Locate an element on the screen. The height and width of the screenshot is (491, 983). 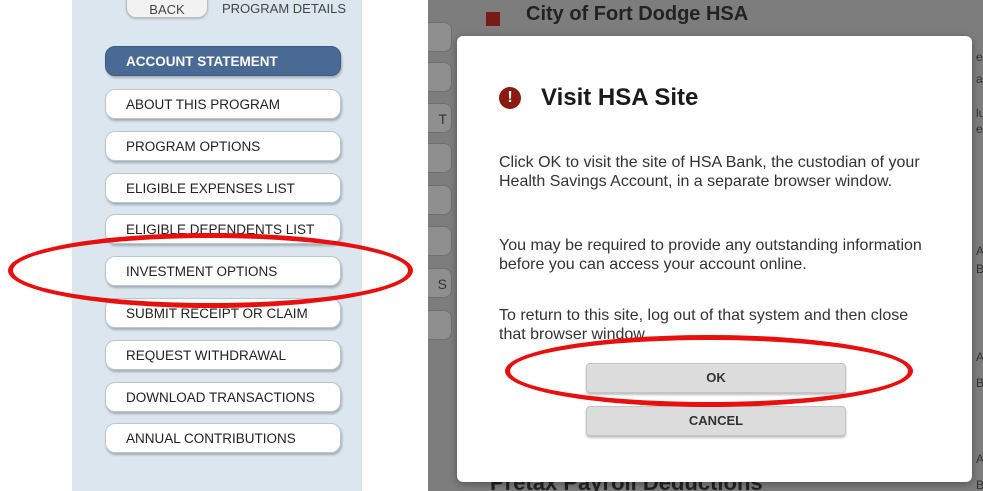
background-side-button: S is located at coordinates (440, 283).